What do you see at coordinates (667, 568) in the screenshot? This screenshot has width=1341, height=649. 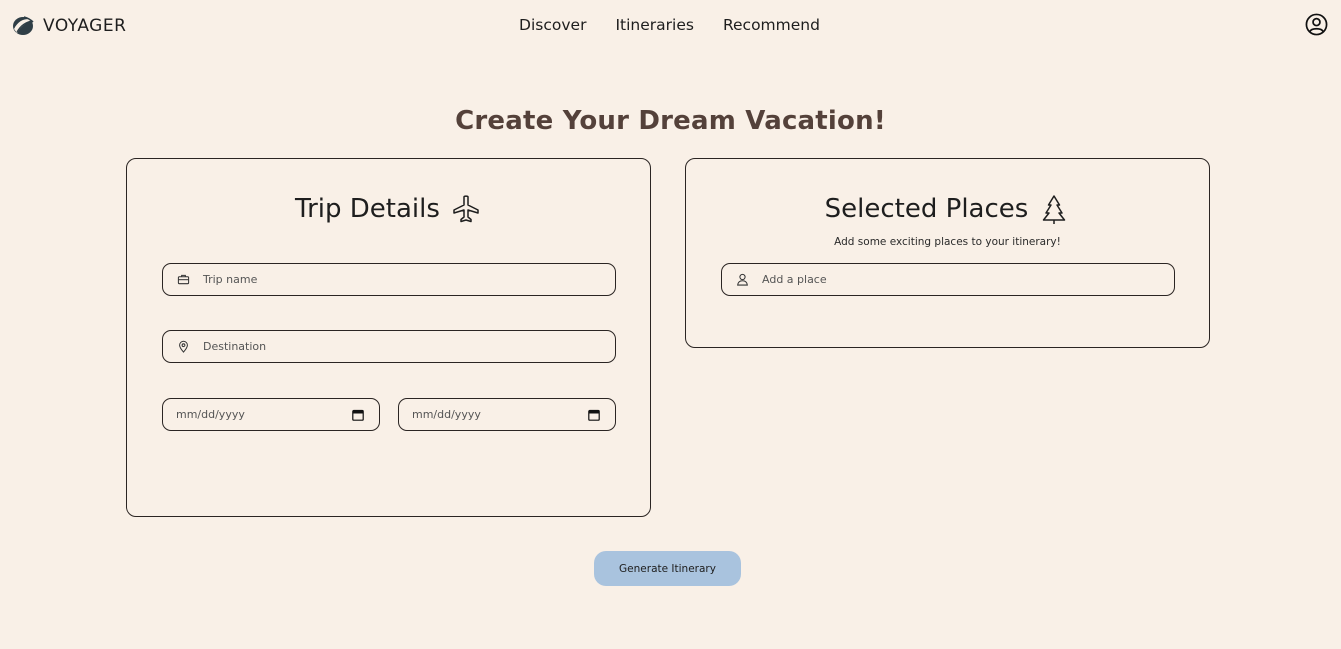 I see `generate-itinerary-button: Generate Itinerary` at bounding box center [667, 568].